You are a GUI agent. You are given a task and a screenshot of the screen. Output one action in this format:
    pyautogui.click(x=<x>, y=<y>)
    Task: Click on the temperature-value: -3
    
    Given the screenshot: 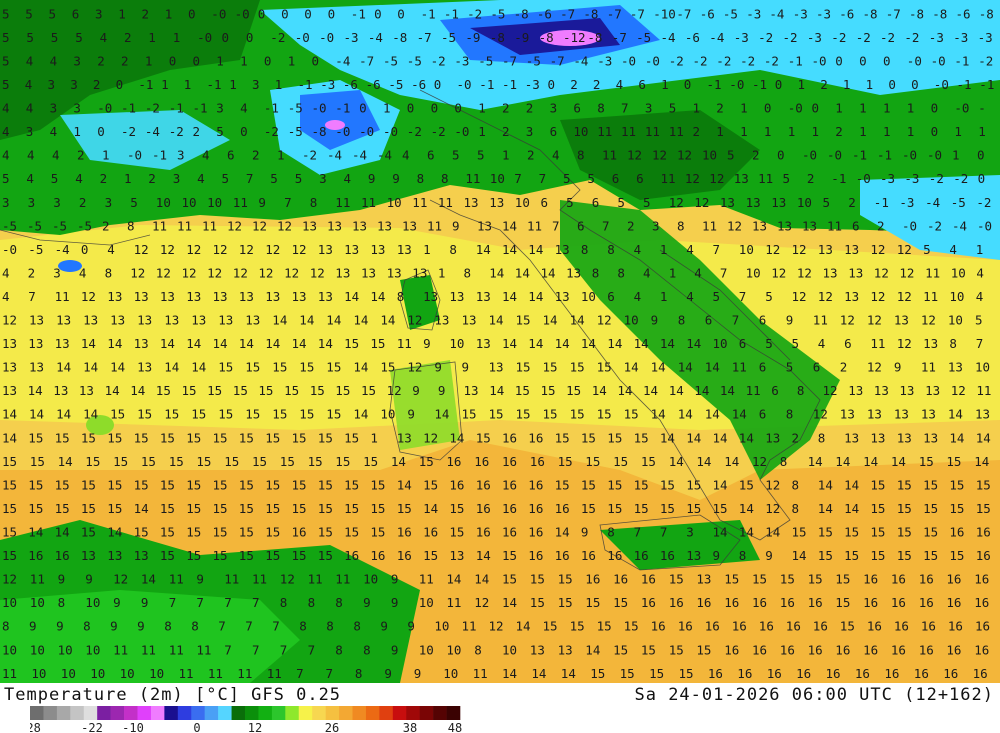 What is the action you would take?
    pyautogui.click(x=741, y=37)
    